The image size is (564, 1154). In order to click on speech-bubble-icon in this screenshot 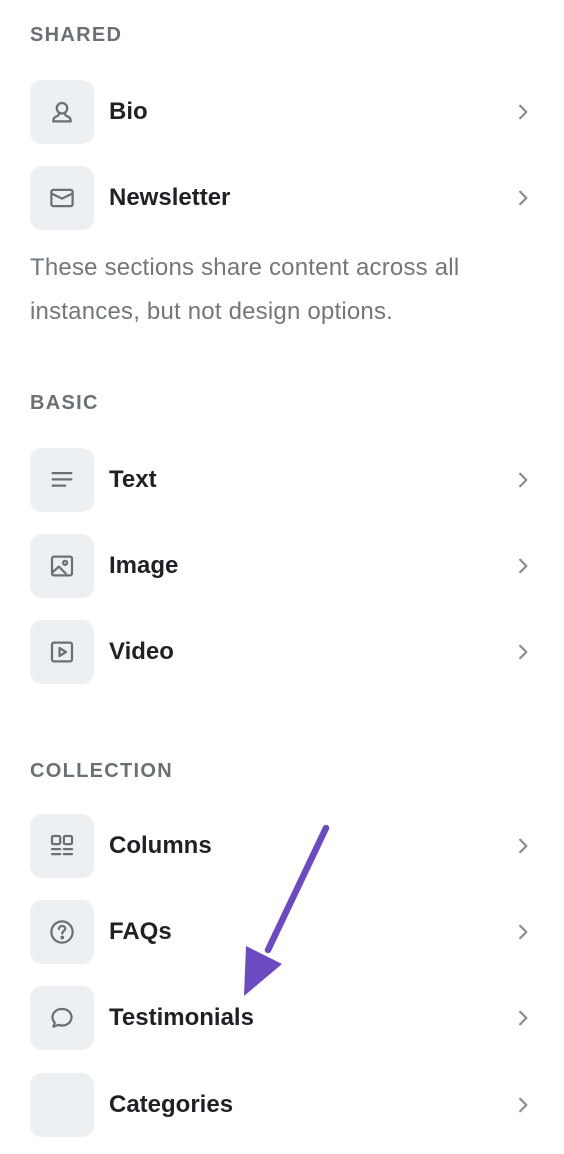, I will do `click(62, 1017)`.